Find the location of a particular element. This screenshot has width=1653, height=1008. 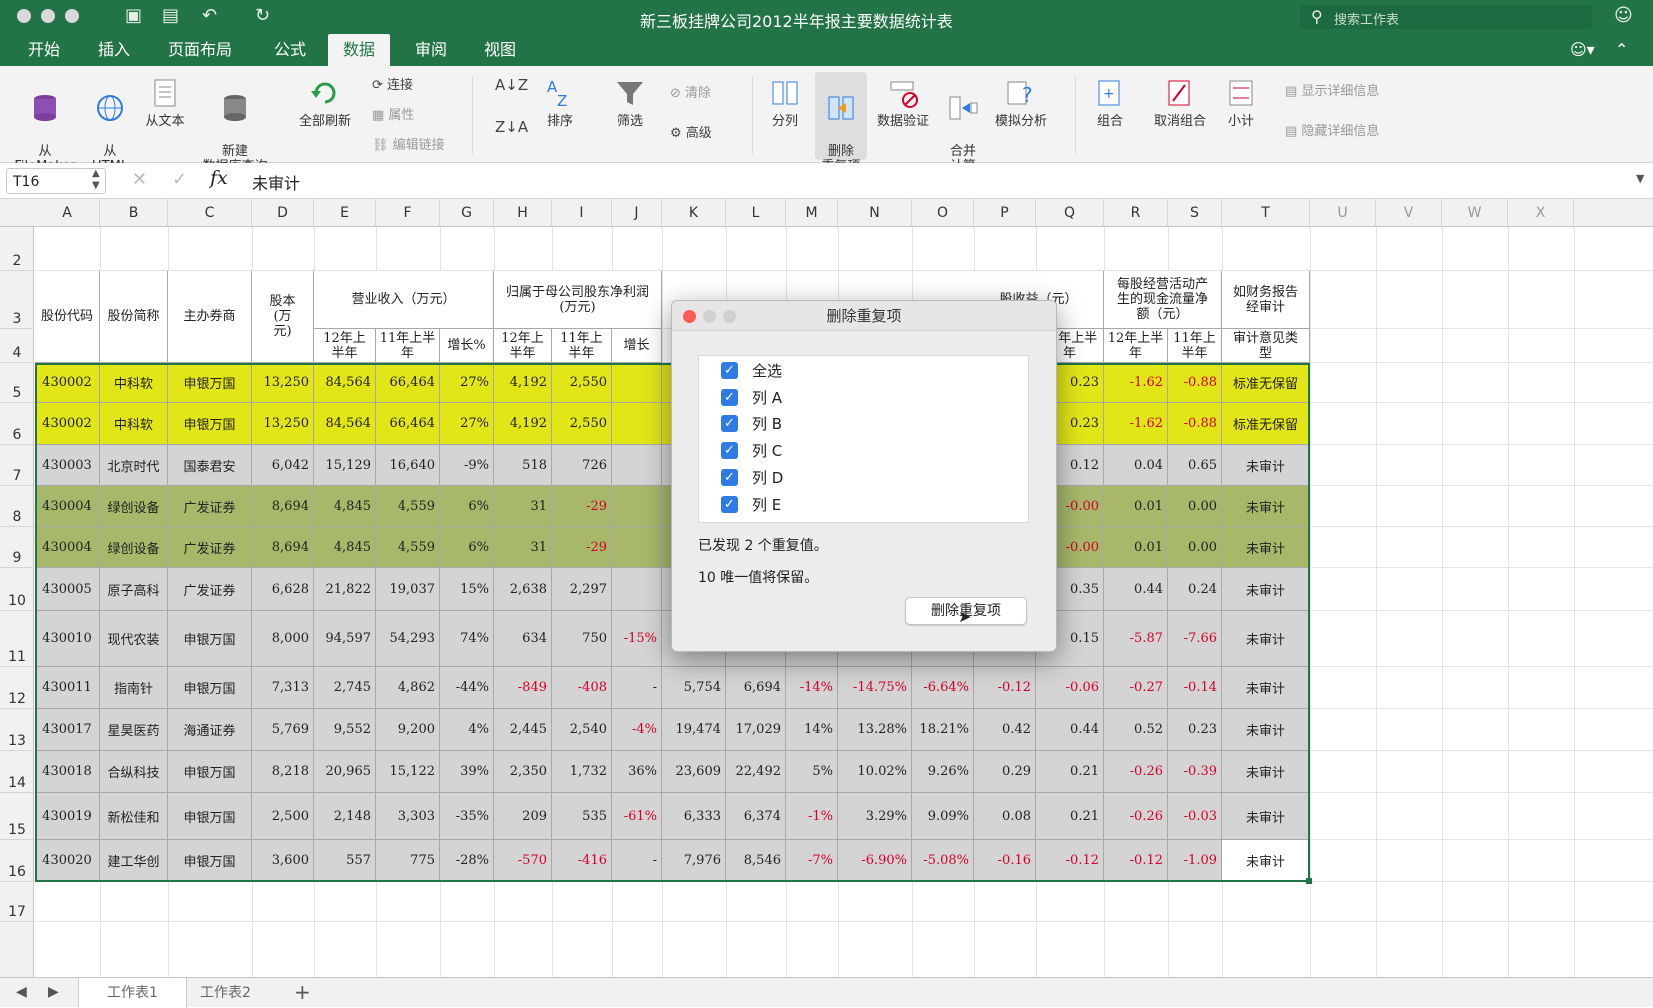

table-cell: 430017 is located at coordinates (67, 730).